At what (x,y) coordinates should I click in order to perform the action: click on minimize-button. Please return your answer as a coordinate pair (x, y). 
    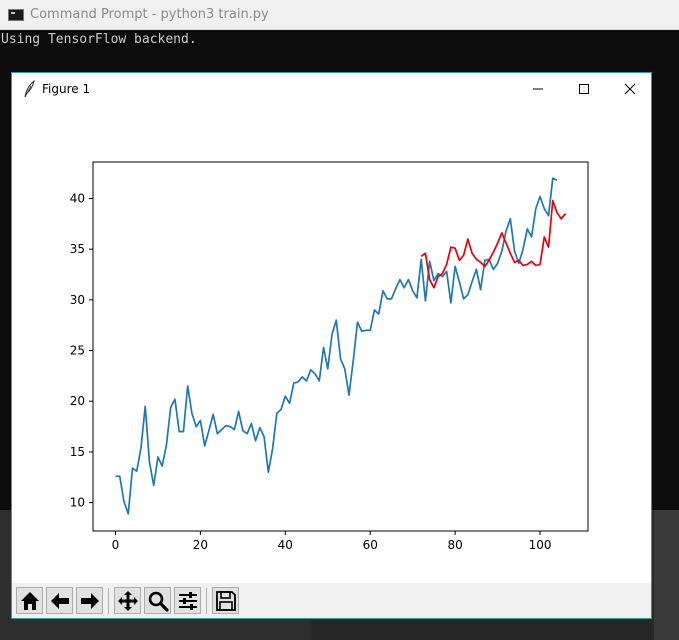
    Looking at the image, I should click on (538, 89).